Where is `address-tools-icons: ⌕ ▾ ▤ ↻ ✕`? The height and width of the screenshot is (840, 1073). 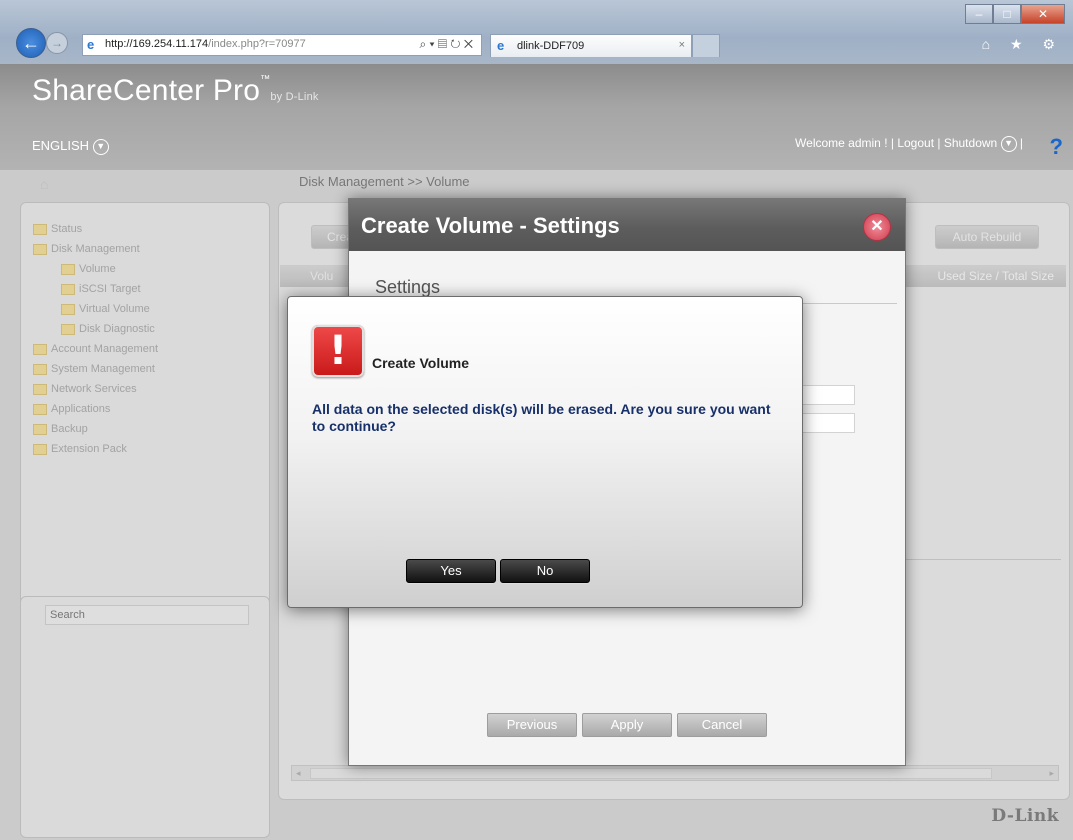 address-tools-icons: ⌕ ▾ ▤ ↻ ✕ is located at coordinates (447, 44).